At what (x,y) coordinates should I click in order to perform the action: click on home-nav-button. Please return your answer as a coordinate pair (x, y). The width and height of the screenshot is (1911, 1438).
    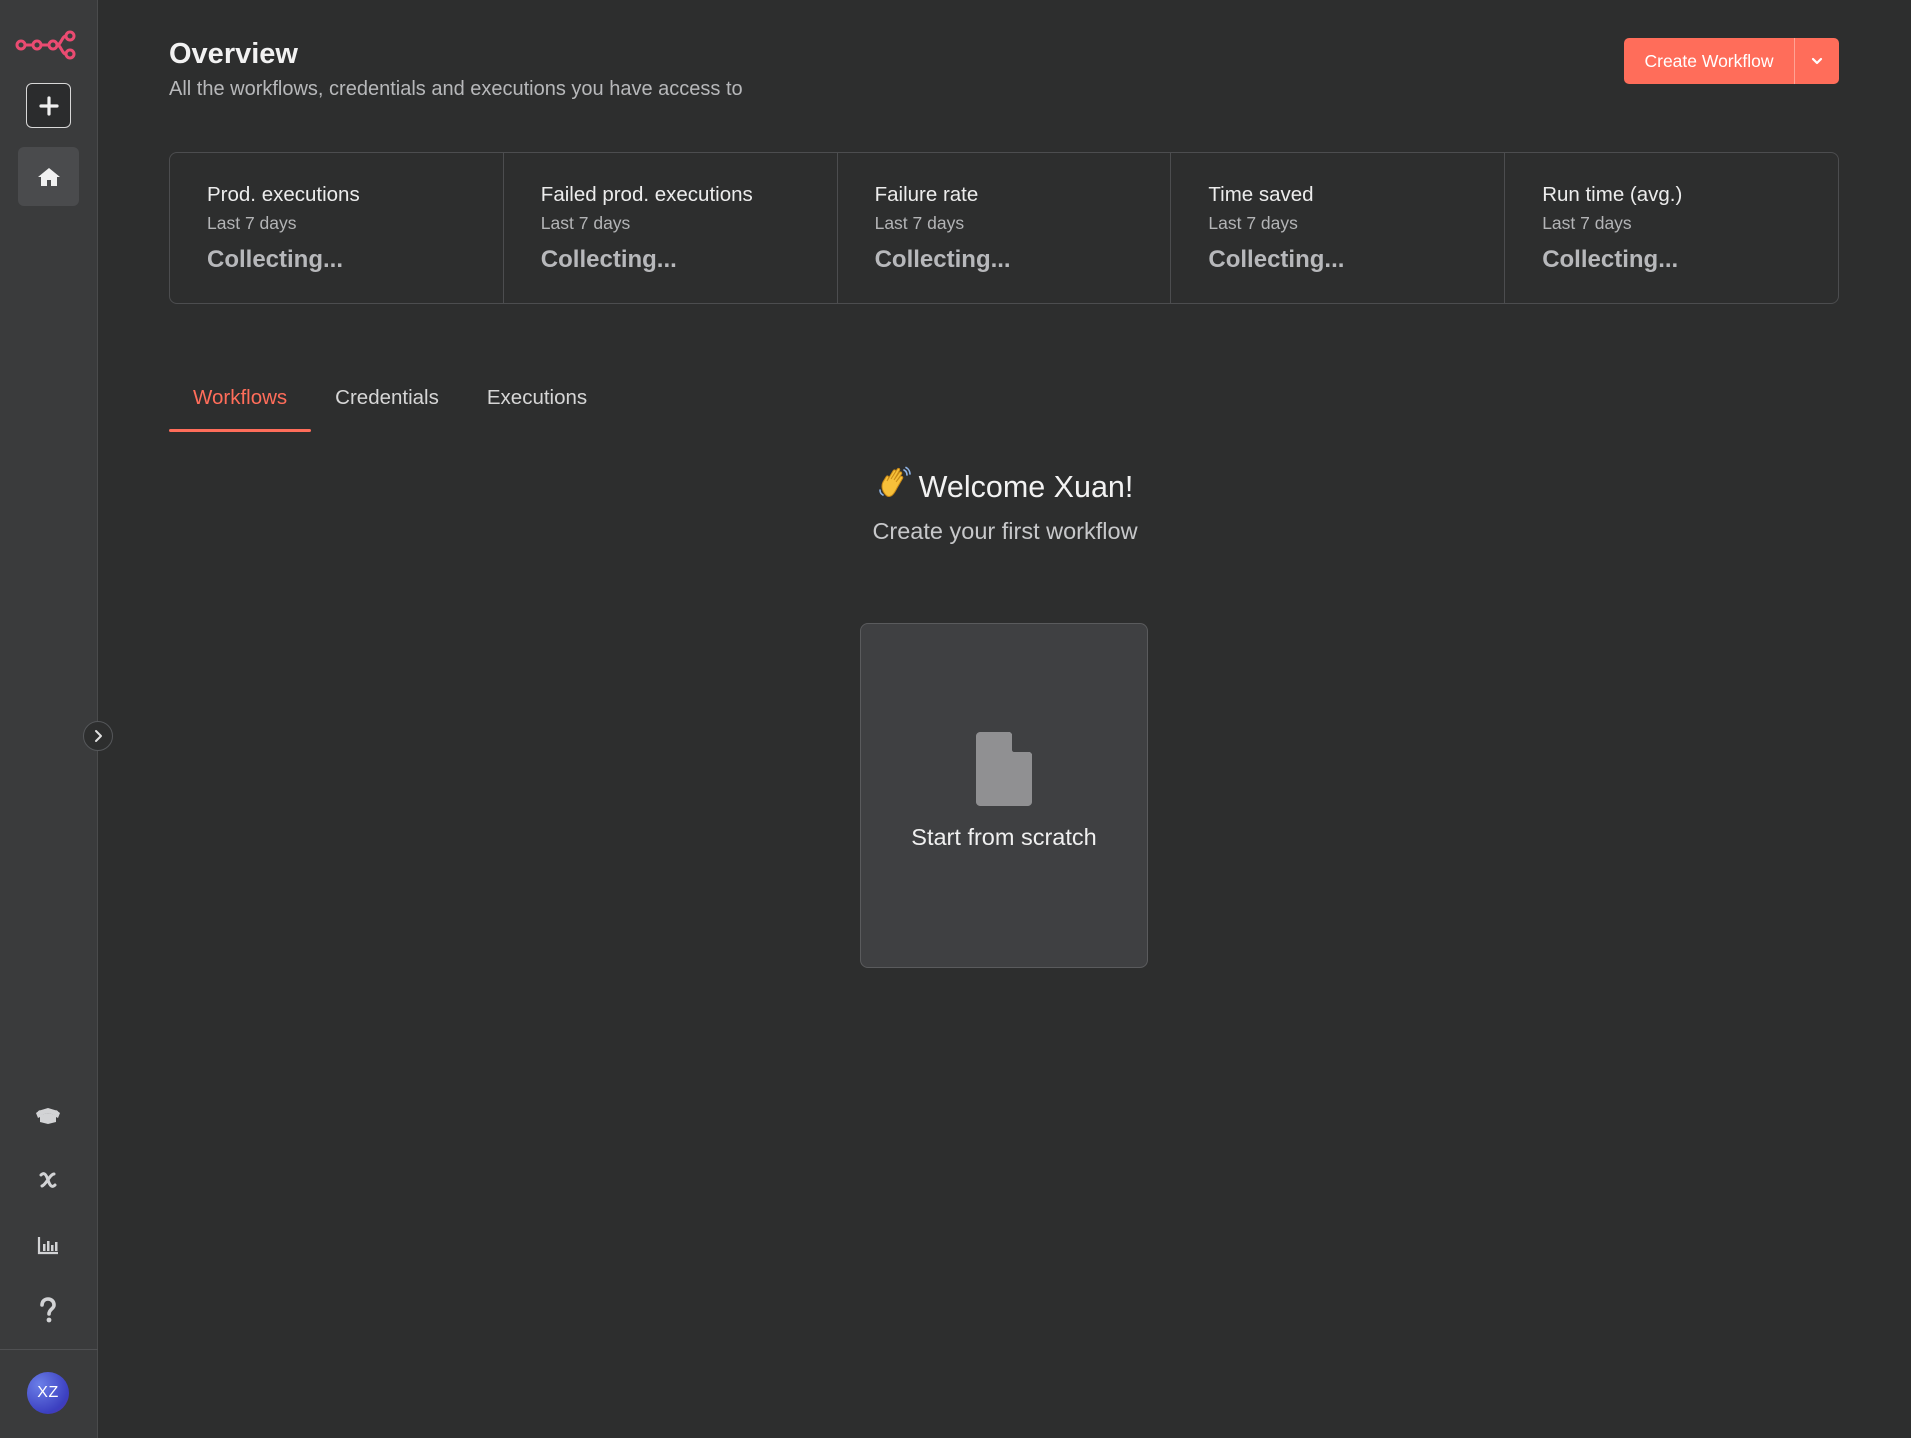
    Looking at the image, I should click on (48, 176).